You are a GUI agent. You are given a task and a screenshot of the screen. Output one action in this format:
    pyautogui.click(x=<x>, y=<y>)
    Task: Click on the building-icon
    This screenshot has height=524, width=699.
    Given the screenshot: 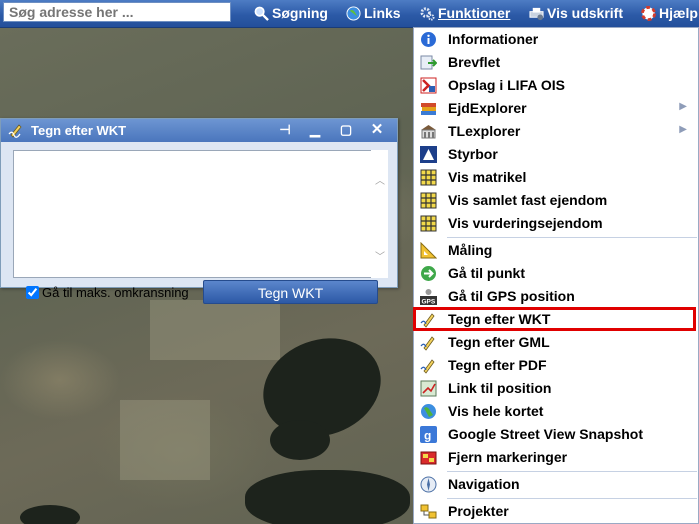 What is the action you would take?
    pyautogui.click(x=428, y=132)
    